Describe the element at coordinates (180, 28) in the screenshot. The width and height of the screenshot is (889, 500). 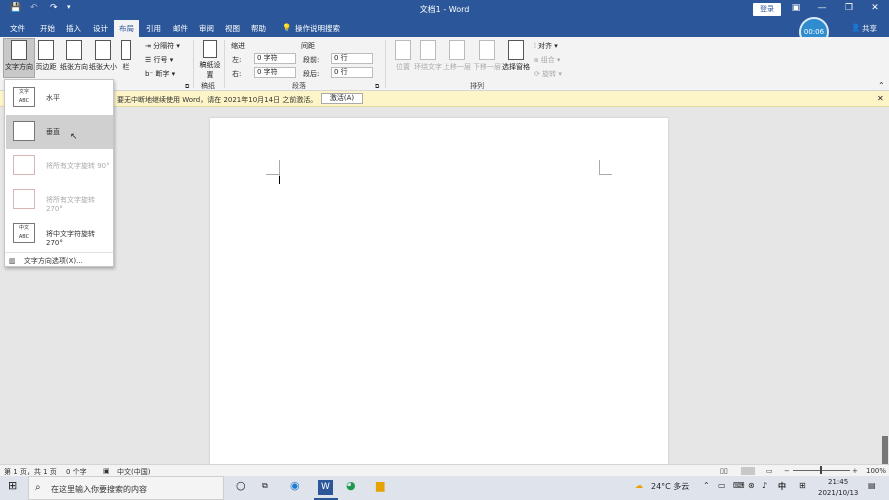
I see `tab-mailings: 邮件` at that location.